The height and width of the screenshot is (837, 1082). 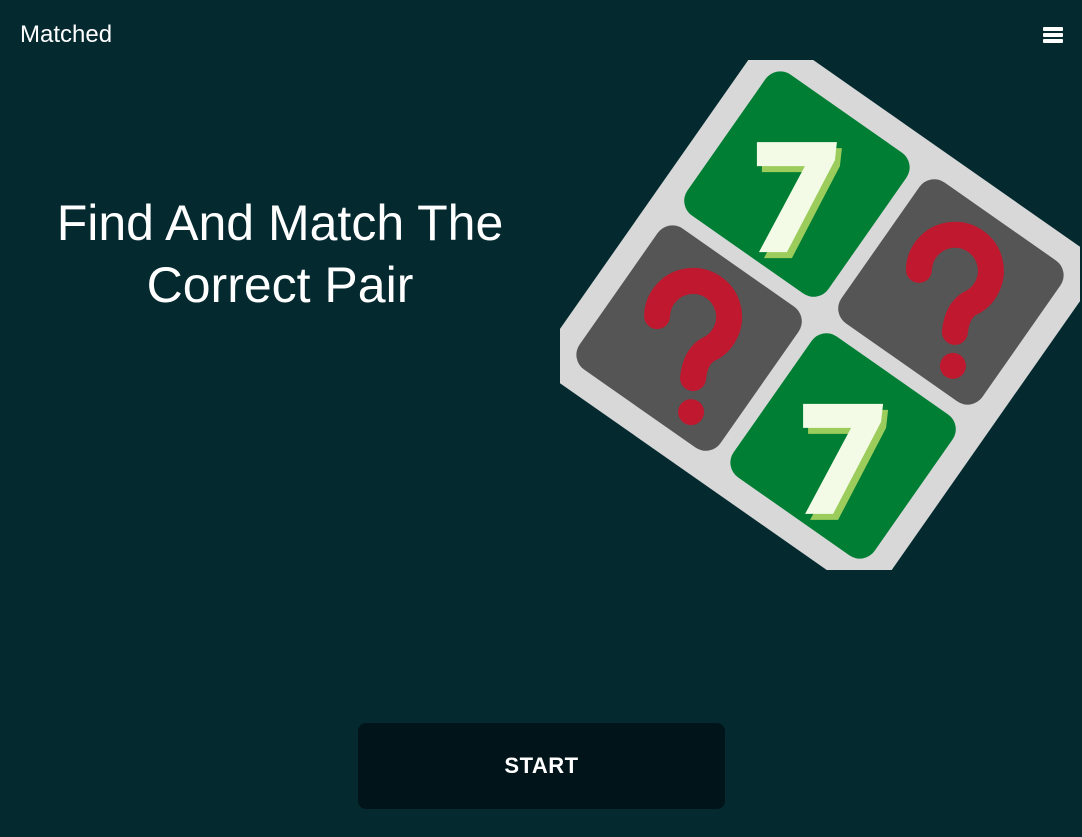 What do you see at coordinates (280, 223) in the screenshot?
I see `headline-line-1: Find And Match The` at bounding box center [280, 223].